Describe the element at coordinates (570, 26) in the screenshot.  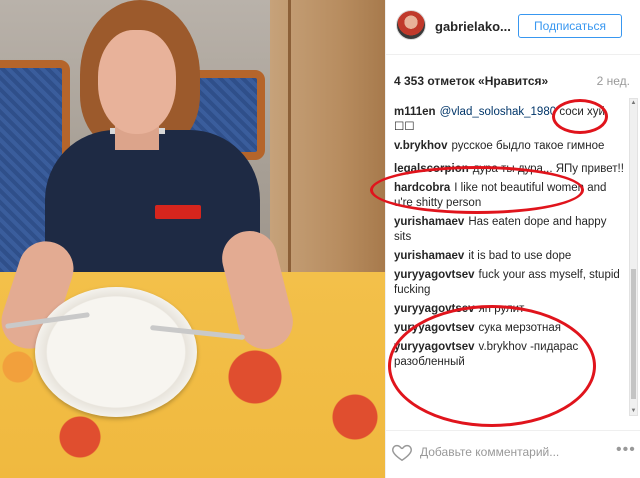
I see `follow-button: Подписаться` at that location.